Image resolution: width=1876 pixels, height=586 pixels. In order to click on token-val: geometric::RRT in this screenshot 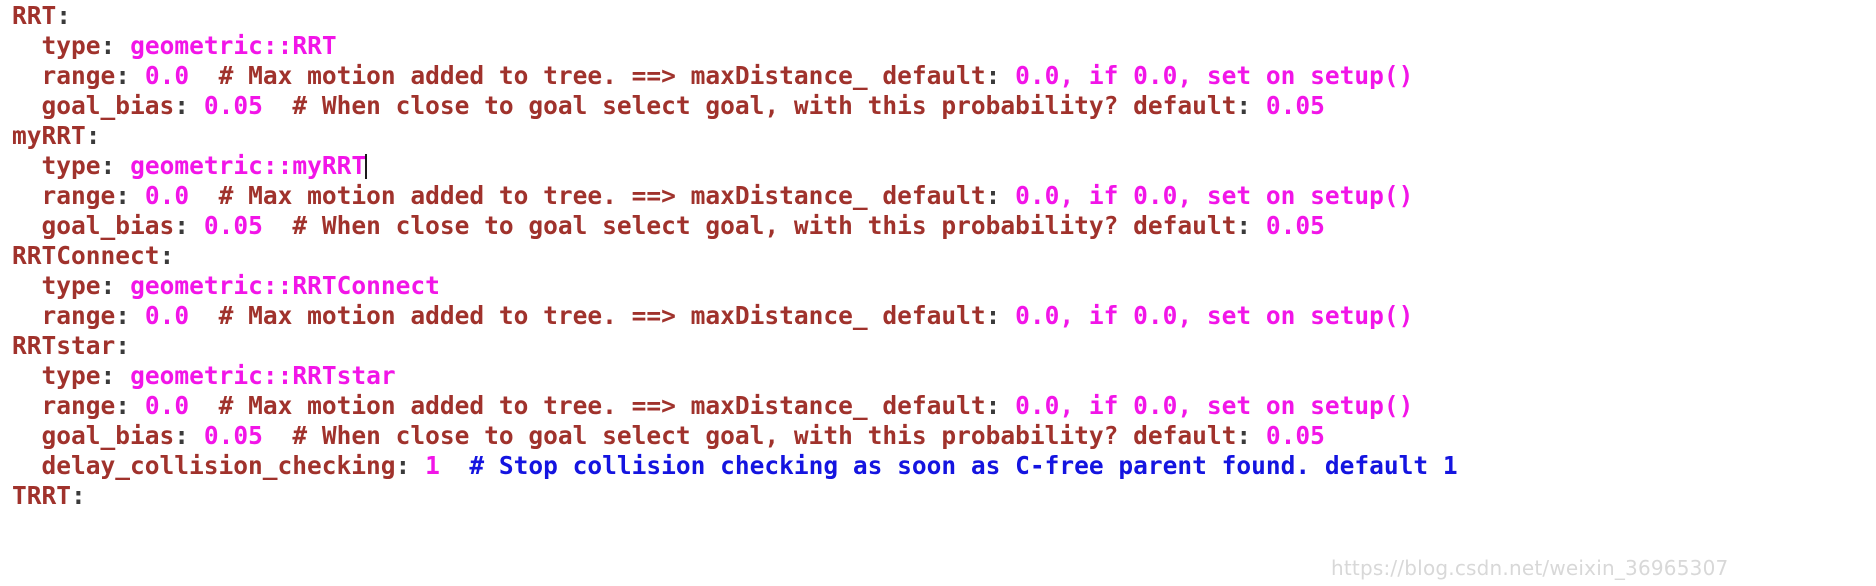, I will do `click(233, 45)`.